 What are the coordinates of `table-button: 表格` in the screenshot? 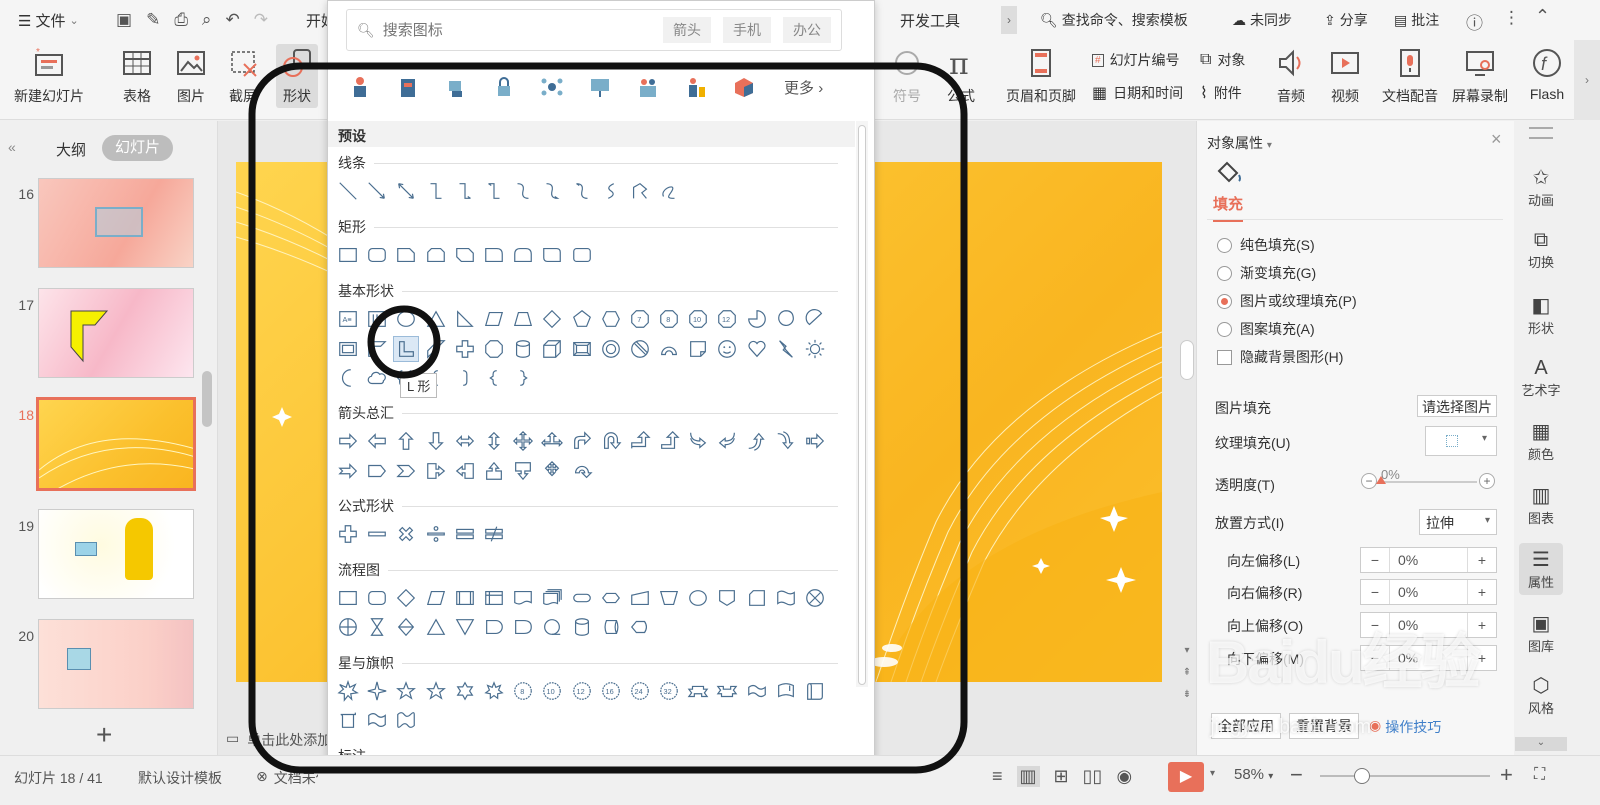 It's located at (137, 76).